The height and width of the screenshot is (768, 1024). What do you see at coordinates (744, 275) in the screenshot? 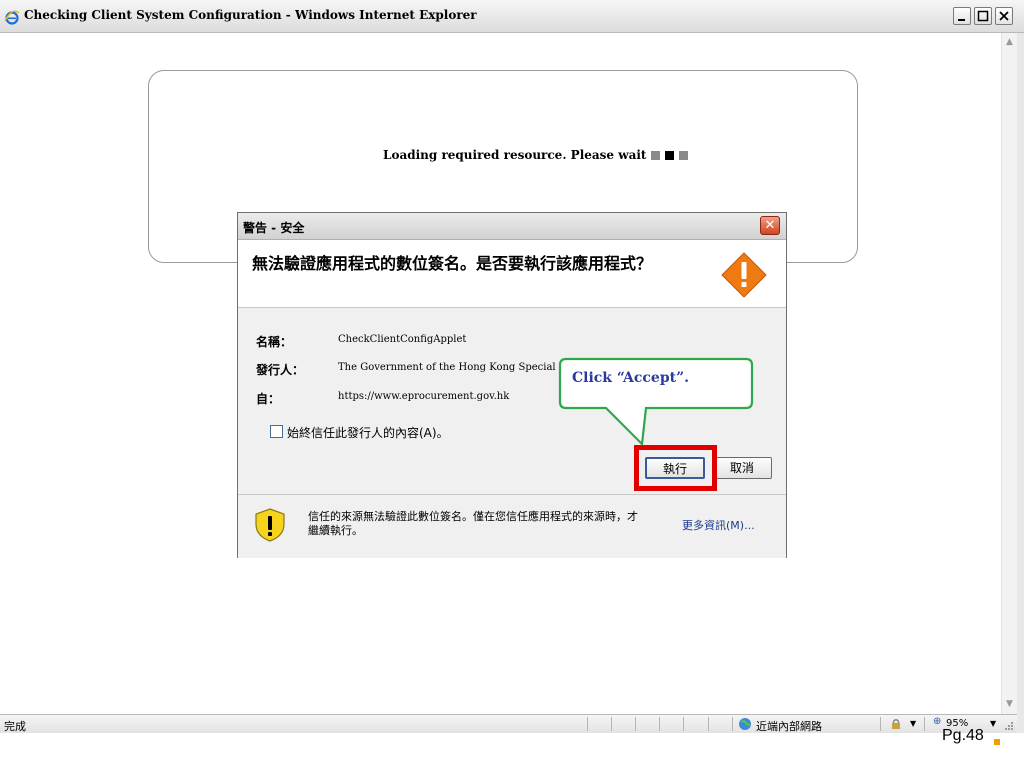
I see `warning-diamond-icon` at bounding box center [744, 275].